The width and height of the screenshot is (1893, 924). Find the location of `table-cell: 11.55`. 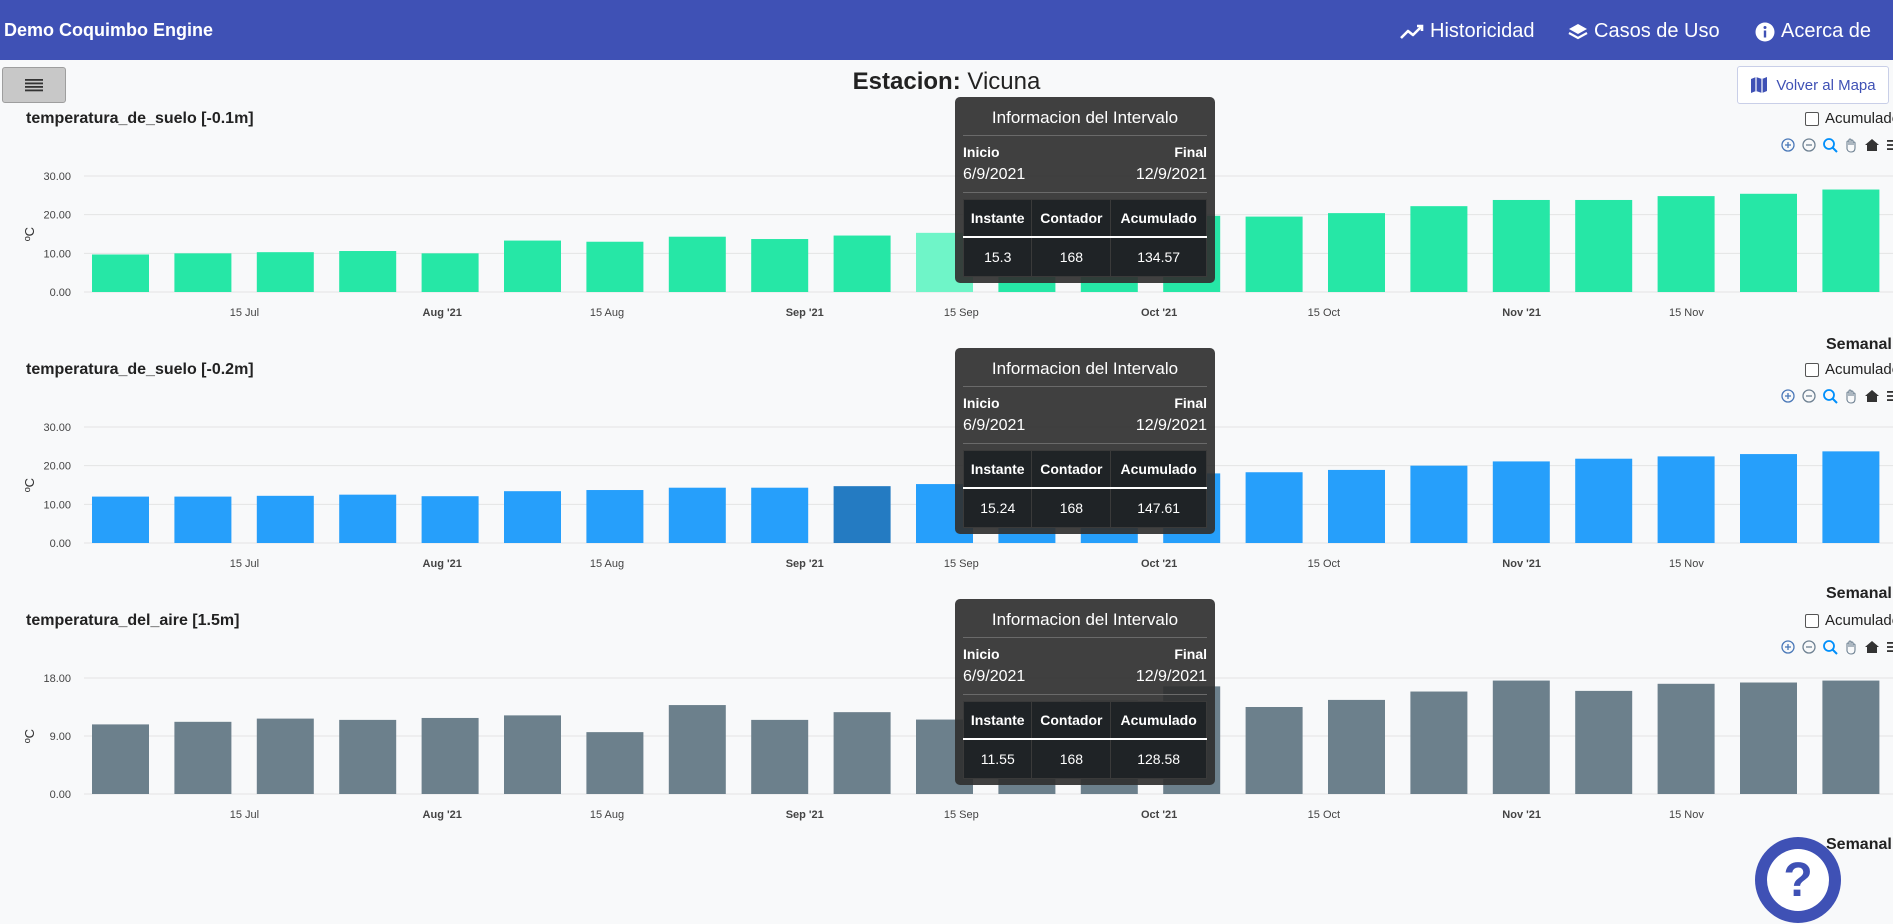

table-cell: 11.55 is located at coordinates (997, 758).